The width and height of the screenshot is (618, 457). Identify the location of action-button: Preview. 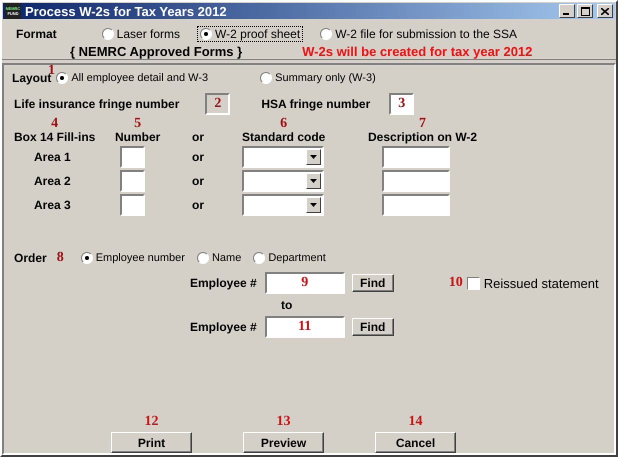
(283, 442).